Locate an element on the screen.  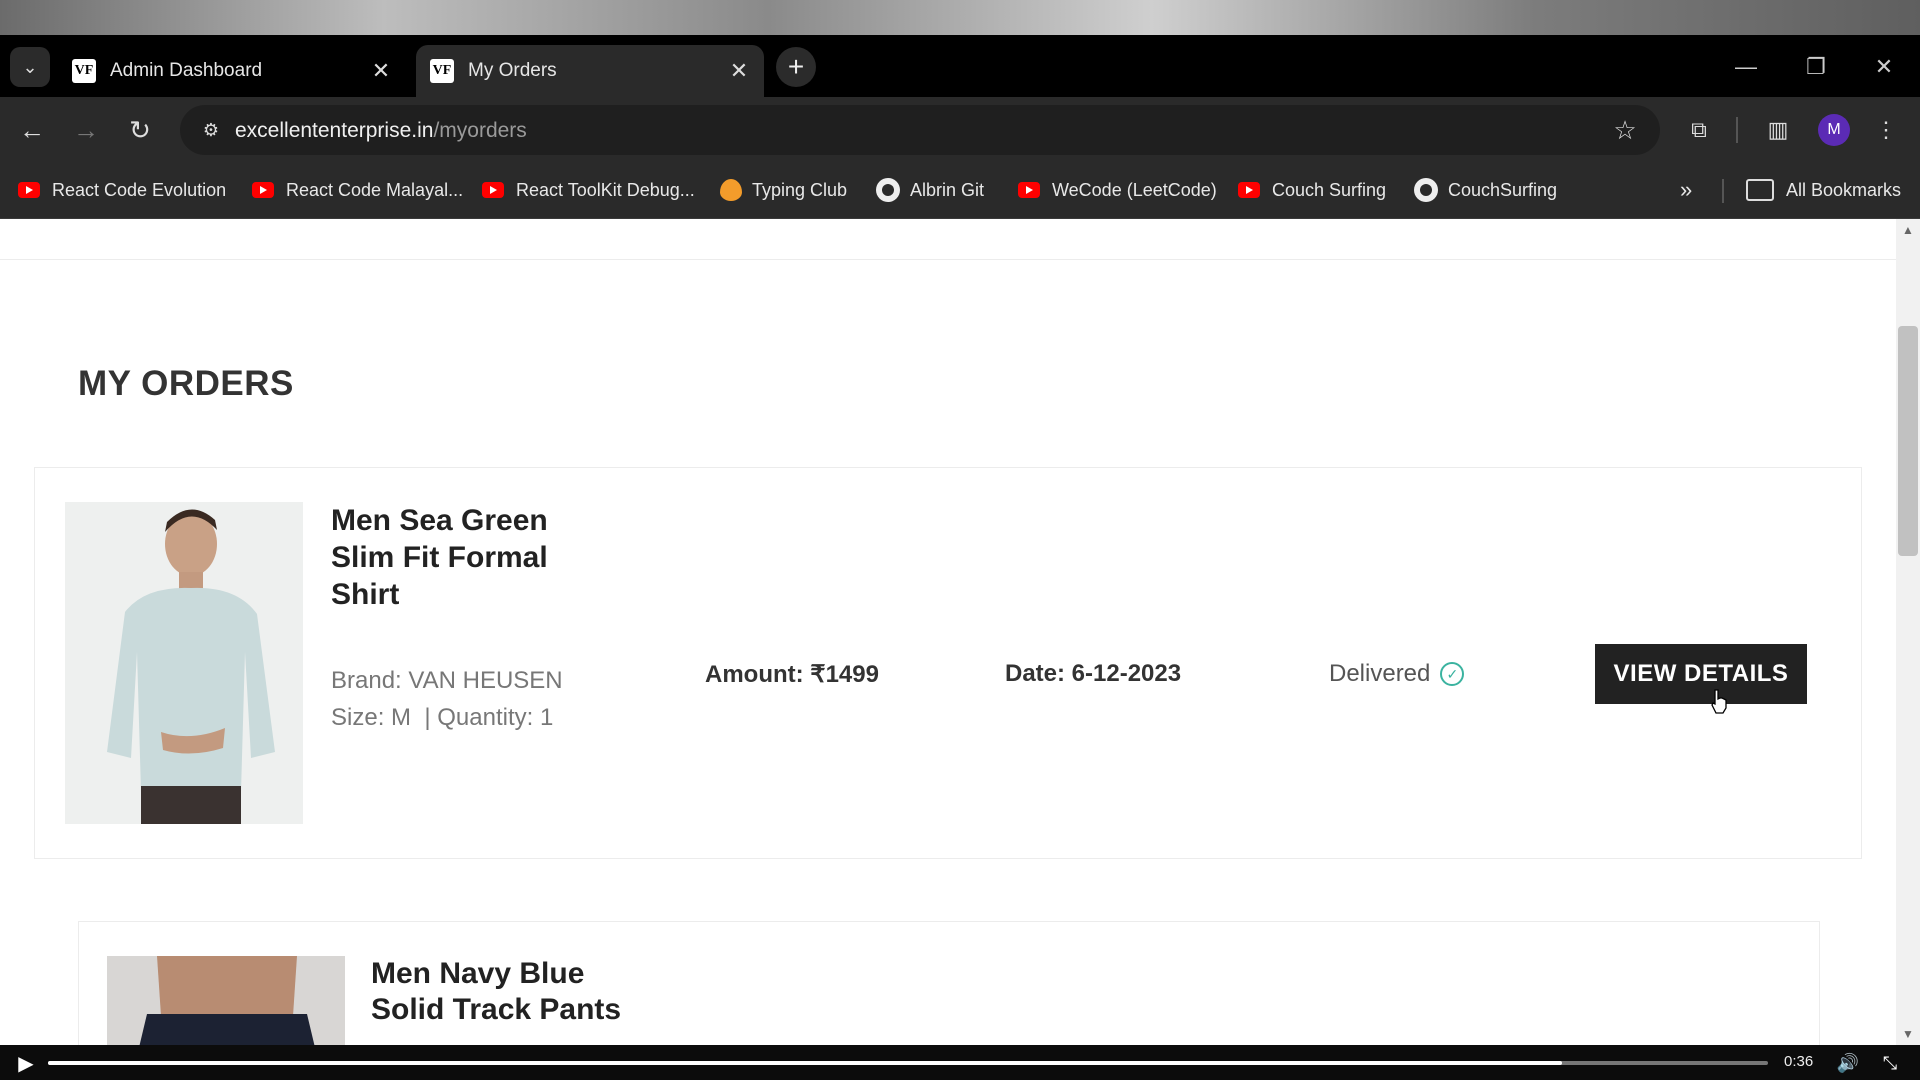
video-controls: ▶ 0:36 🔊 ⤡ is located at coordinates (960, 1062).